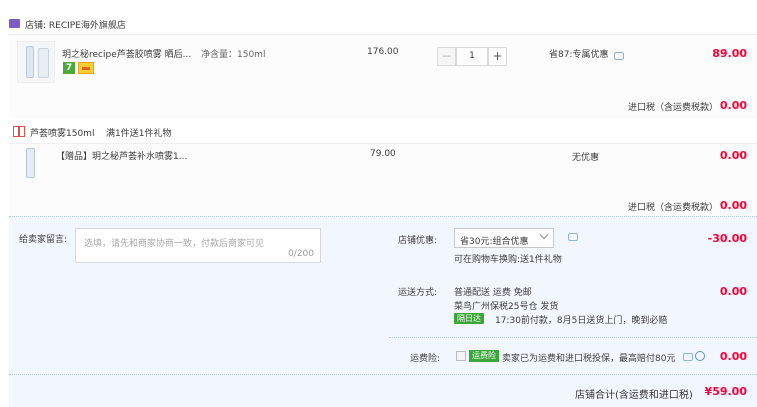 The width and height of the screenshot is (757, 407). Describe the element at coordinates (233, 55) in the screenshot. I see `product-spec: 净含量：150ml` at that location.